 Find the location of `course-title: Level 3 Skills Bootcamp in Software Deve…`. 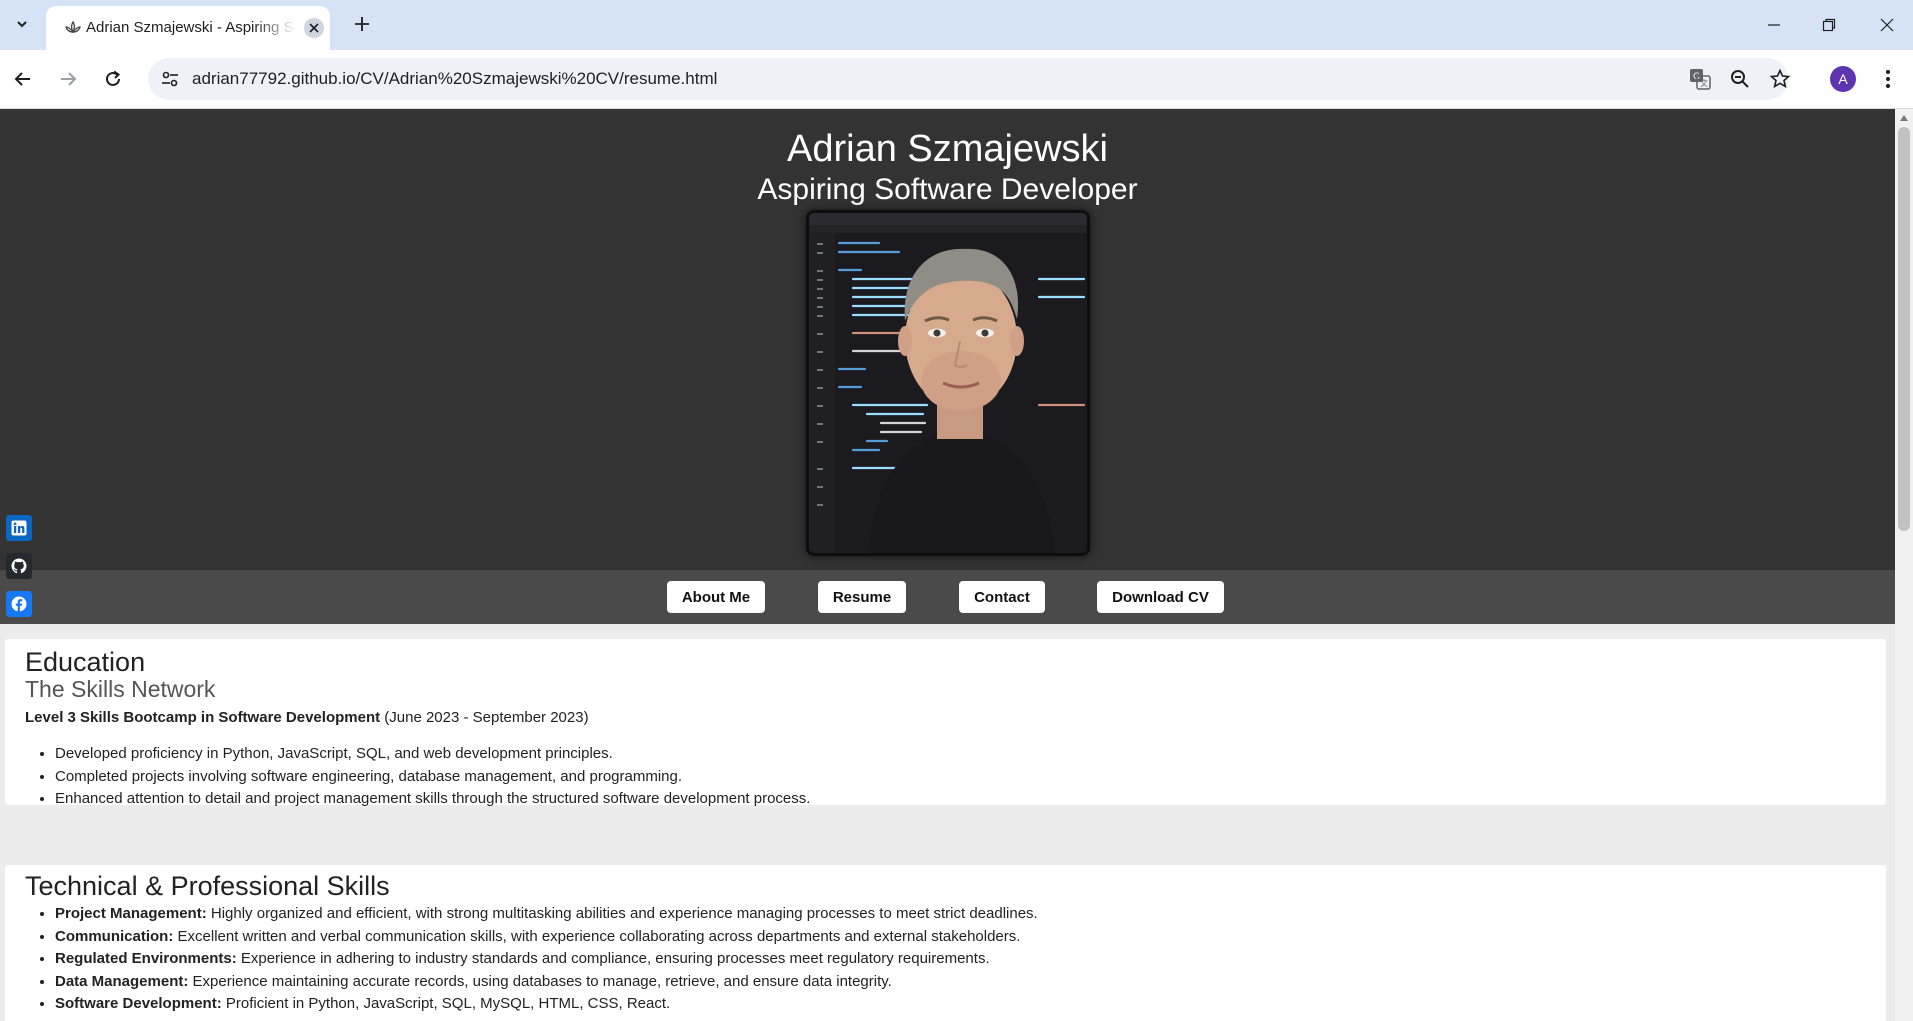

course-title: Level 3 Skills Bootcamp in Software Deve… is located at coordinates (203, 717).